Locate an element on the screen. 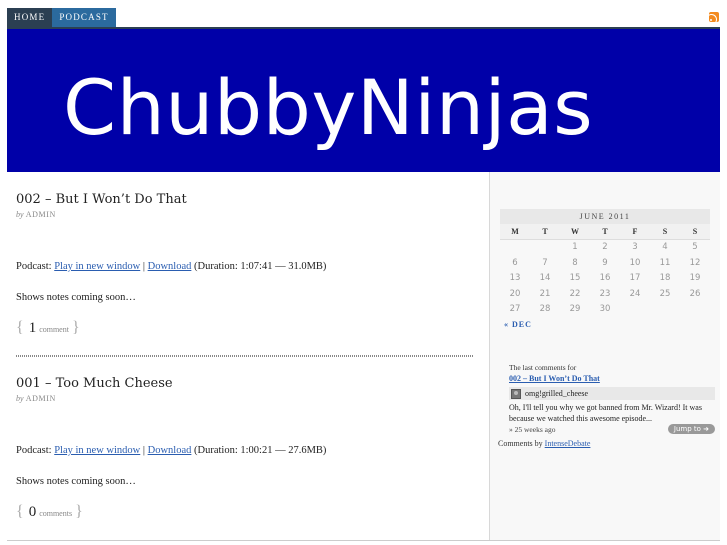 Image resolution: width=727 pixels, height=545 pixels. intensedebate-link: IntenseDebate is located at coordinates (568, 443).